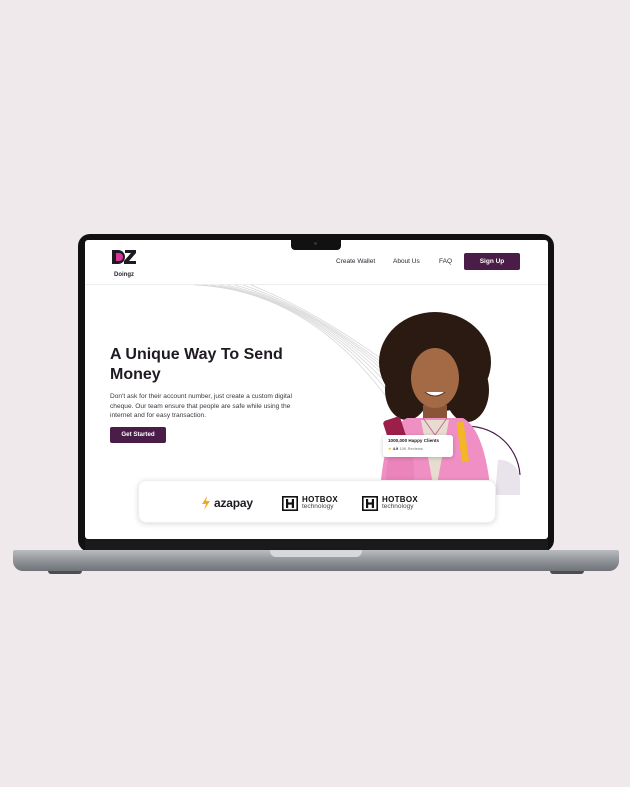 The image size is (630, 787). Describe the element at coordinates (395, 448) in the screenshot. I see `rating-value: 4.9` at that location.